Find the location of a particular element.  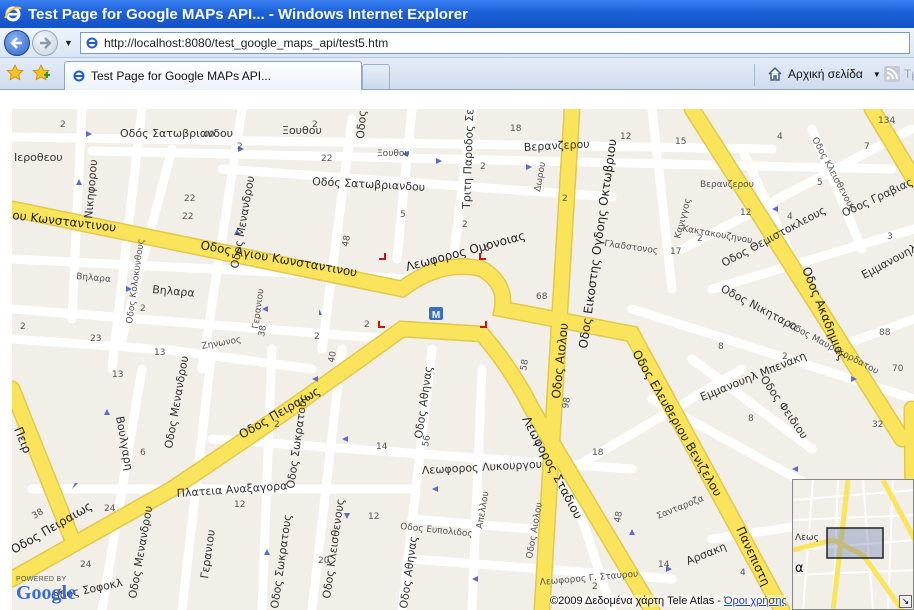

google-logo: POWERED BY Google is located at coordinates (56, 593).